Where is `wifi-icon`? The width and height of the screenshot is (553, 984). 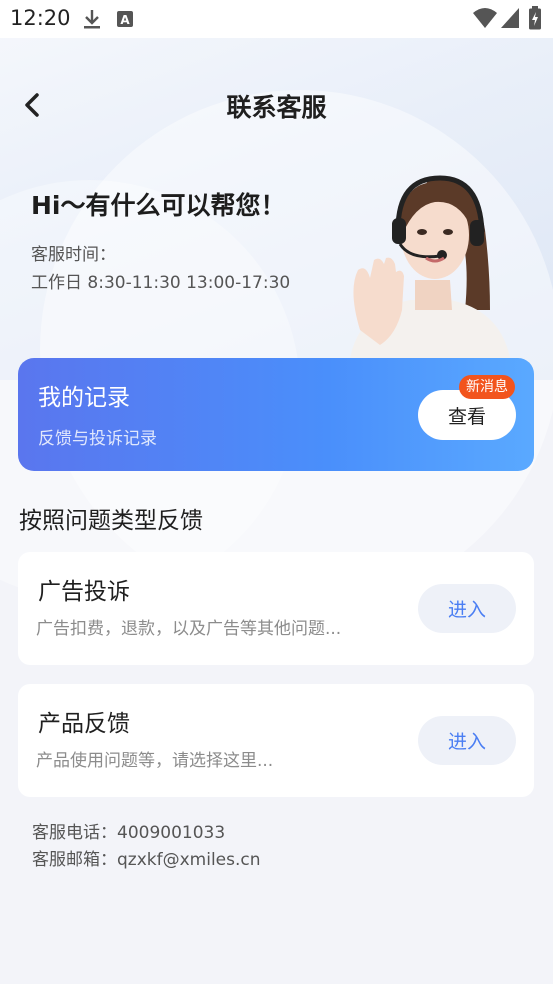
wifi-icon is located at coordinates (485, 20).